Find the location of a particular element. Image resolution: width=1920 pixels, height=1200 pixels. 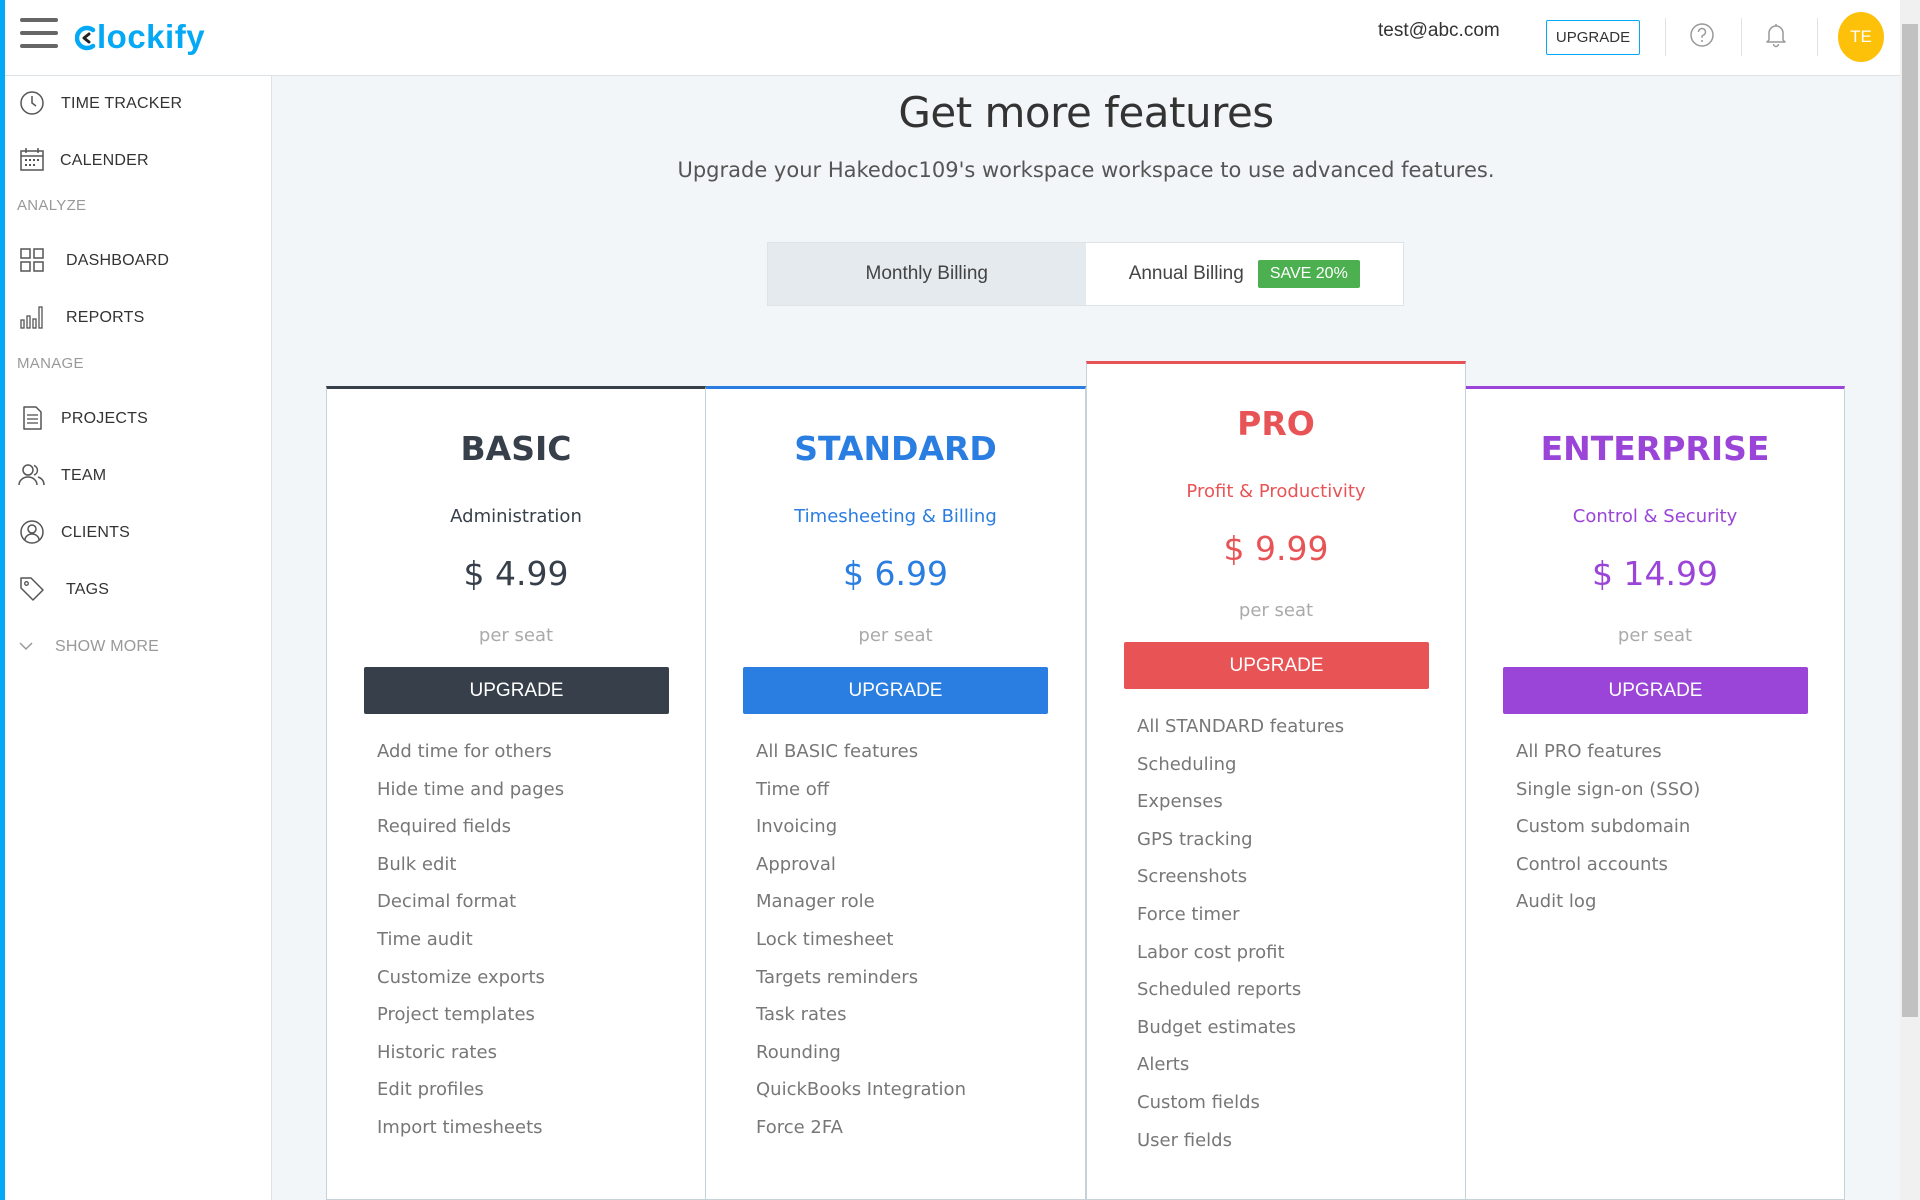

sidebar-item-label: PROJECTS is located at coordinates (104, 418).